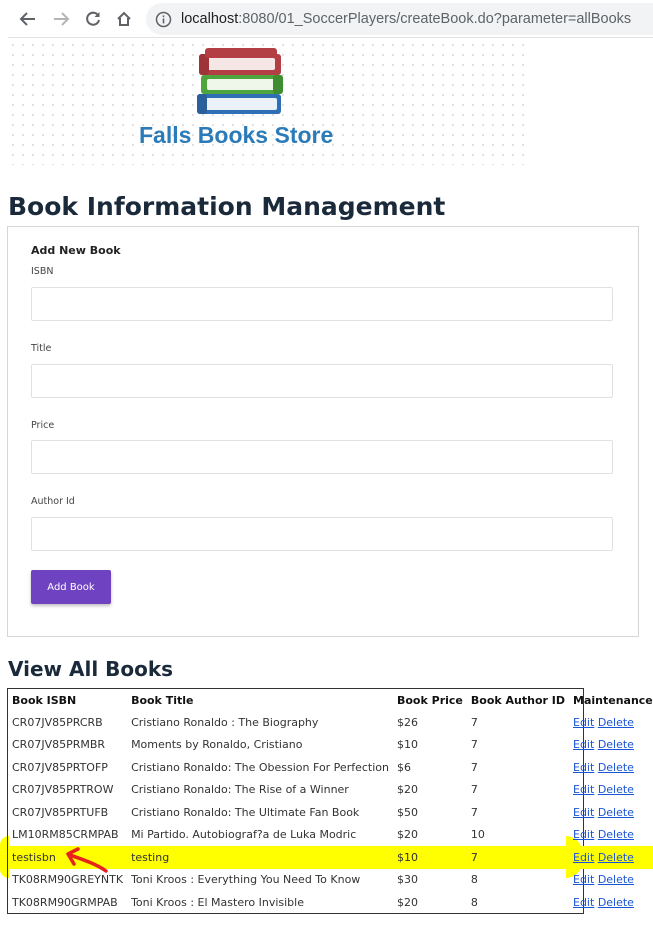 This screenshot has width=653, height=925. Describe the element at coordinates (227, 206) in the screenshot. I see `page-title: Book Information Management` at that location.